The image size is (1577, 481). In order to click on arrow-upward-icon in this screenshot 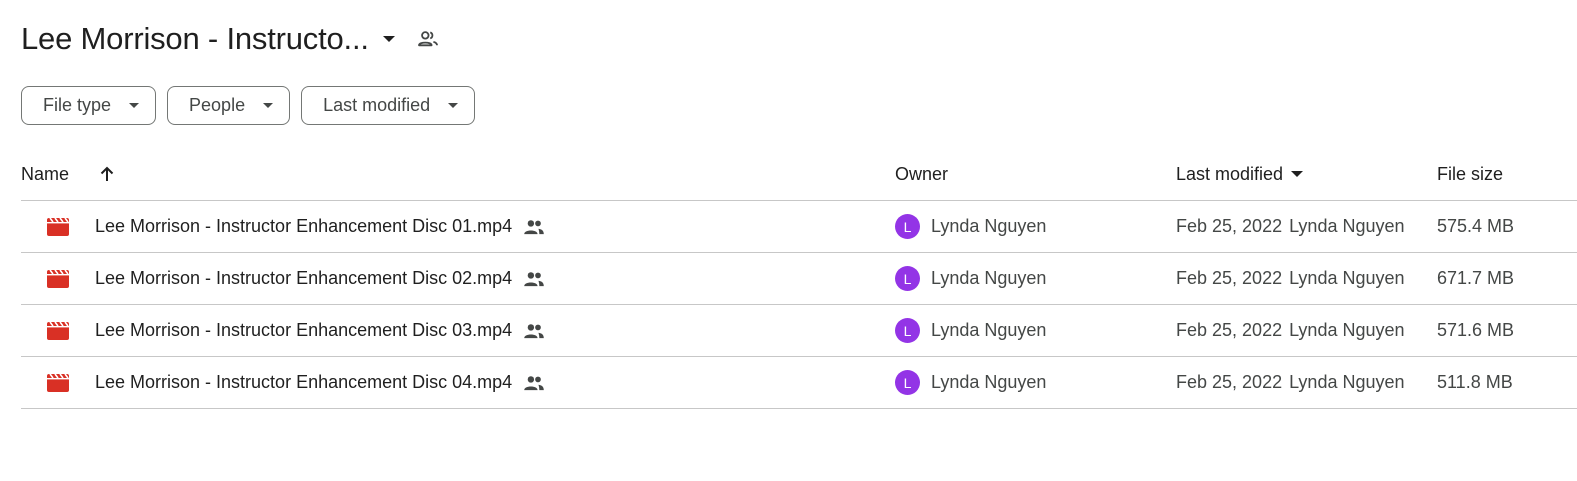, I will do `click(107, 174)`.